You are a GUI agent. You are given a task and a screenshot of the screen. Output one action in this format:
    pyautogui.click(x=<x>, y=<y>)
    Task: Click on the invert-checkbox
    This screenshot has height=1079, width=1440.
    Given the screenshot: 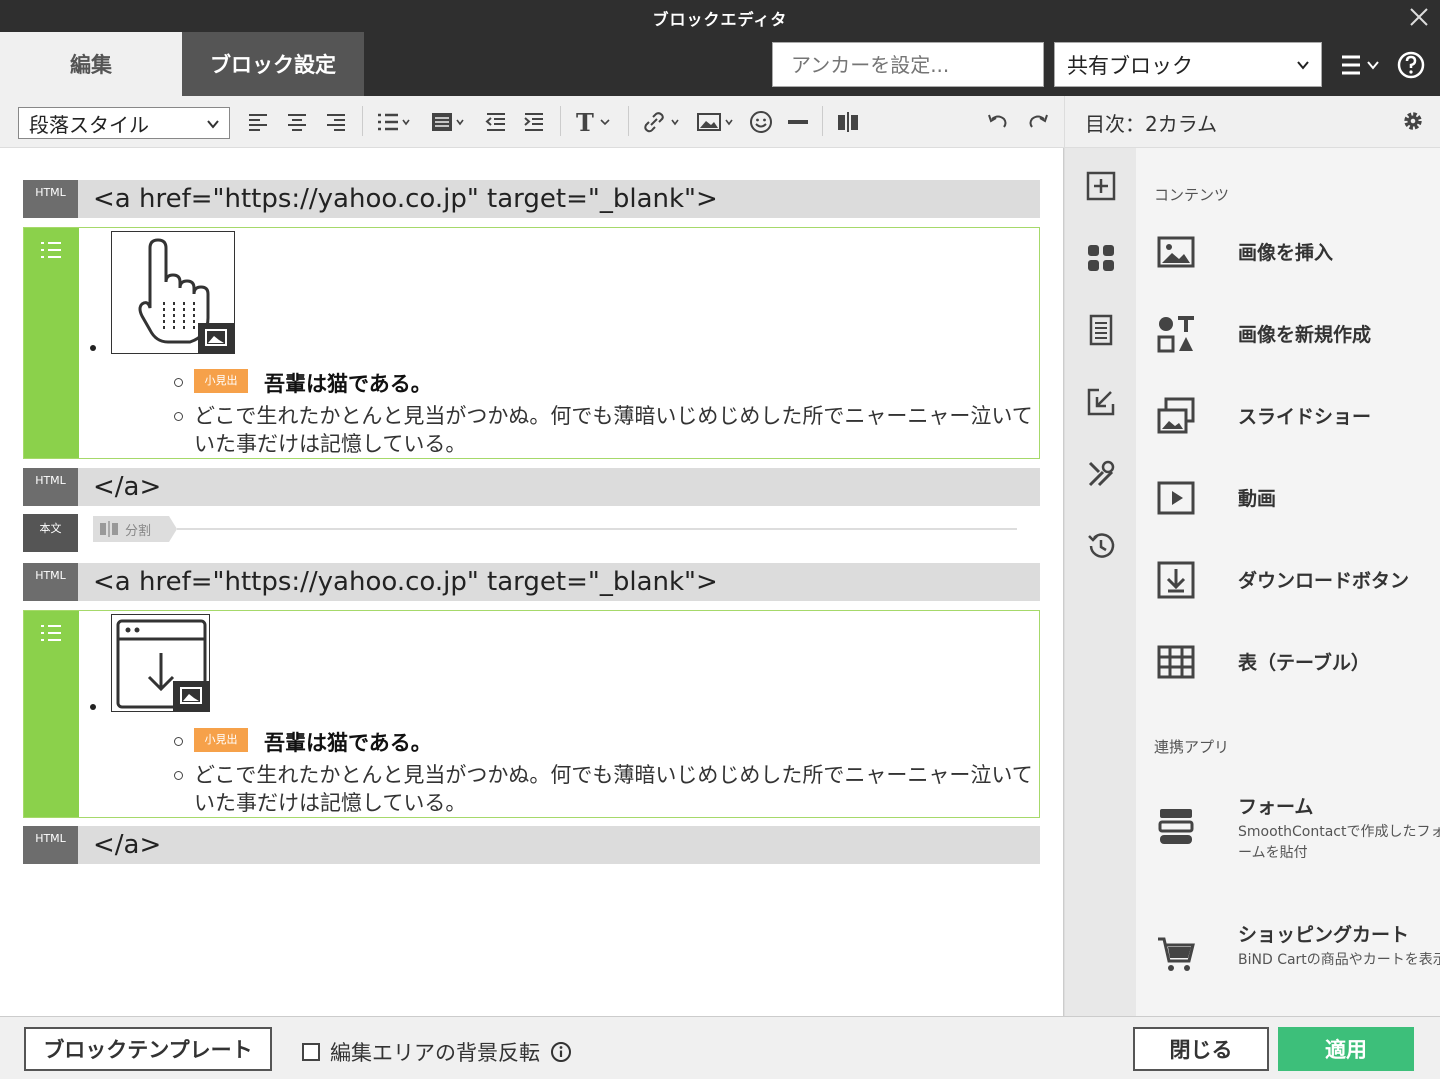 What is the action you would take?
    pyautogui.click(x=311, y=1052)
    